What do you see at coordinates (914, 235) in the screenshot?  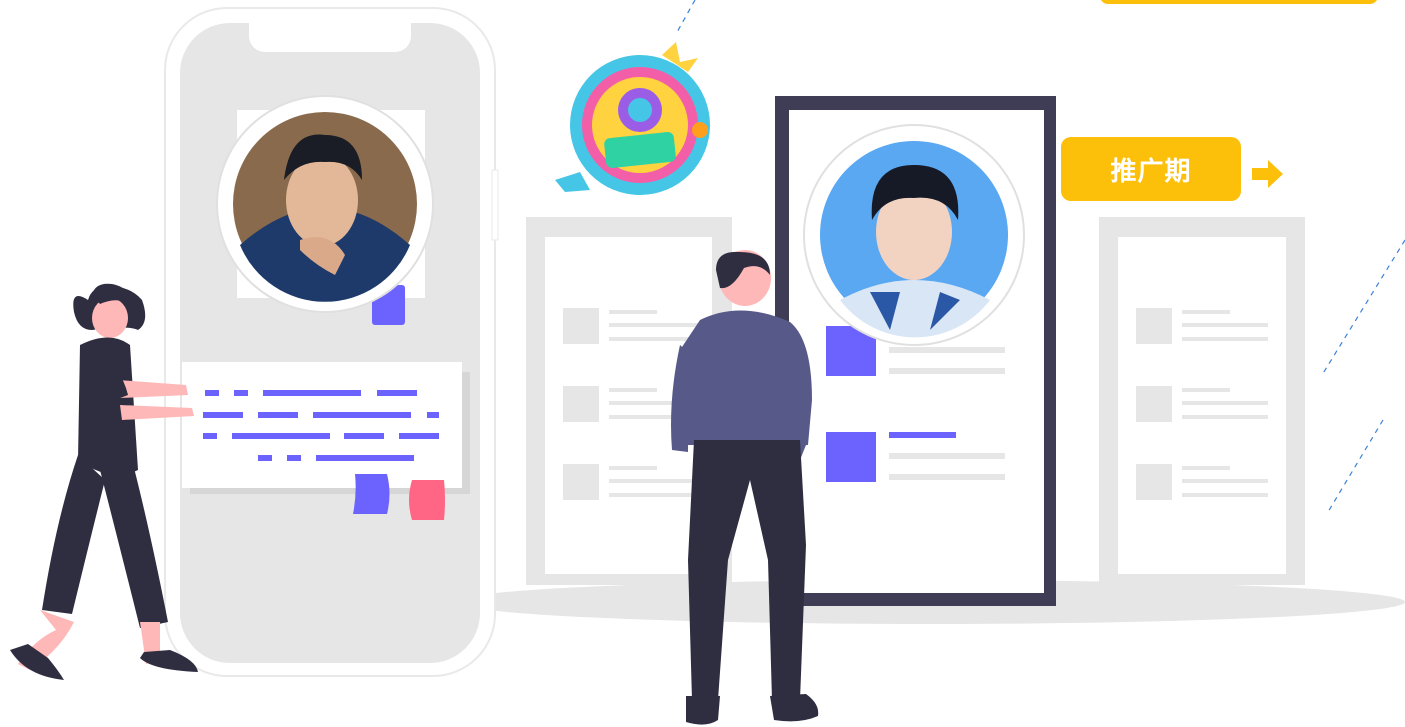 I see `avatar-right` at bounding box center [914, 235].